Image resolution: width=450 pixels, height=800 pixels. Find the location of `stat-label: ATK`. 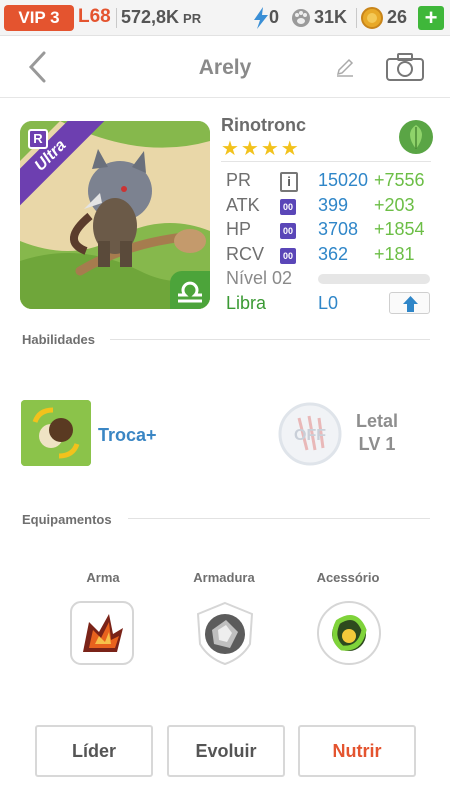

stat-label: ATK is located at coordinates (243, 205).